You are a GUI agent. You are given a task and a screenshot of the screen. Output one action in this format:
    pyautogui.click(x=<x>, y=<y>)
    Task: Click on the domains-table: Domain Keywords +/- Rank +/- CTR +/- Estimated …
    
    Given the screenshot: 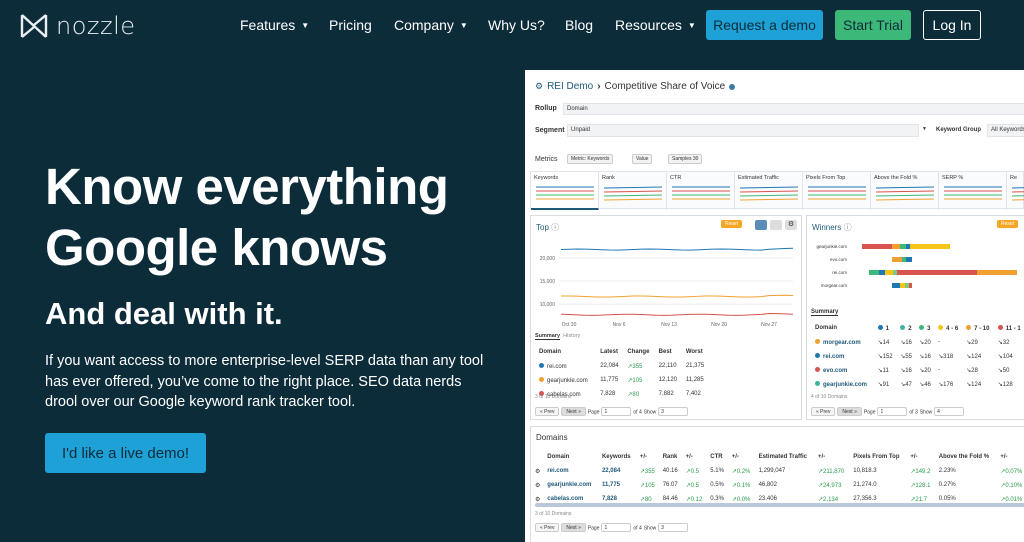 What is the action you would take?
    pyautogui.click(x=777, y=478)
    